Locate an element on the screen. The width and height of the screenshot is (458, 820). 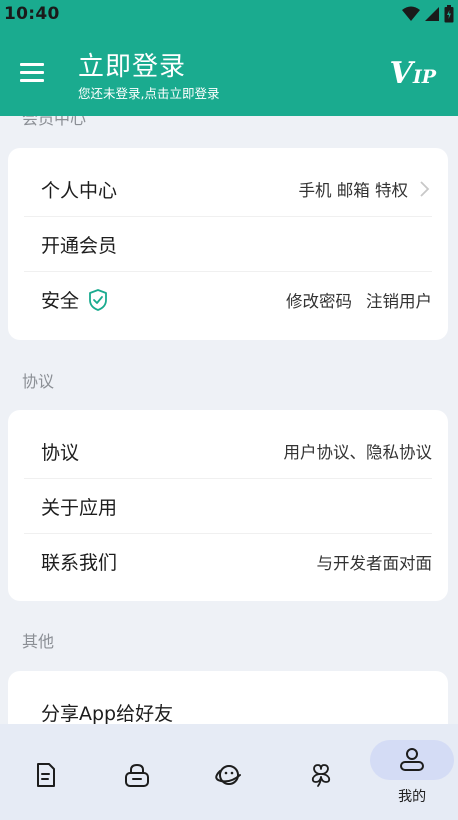
personal-center-hint: 手机 邮箱 特权 is located at coordinates (353, 190).